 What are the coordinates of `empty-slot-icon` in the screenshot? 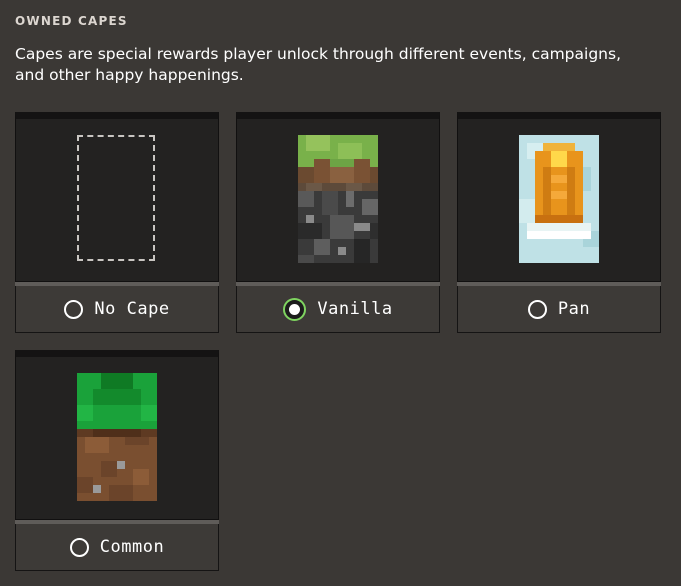 It's located at (116, 198).